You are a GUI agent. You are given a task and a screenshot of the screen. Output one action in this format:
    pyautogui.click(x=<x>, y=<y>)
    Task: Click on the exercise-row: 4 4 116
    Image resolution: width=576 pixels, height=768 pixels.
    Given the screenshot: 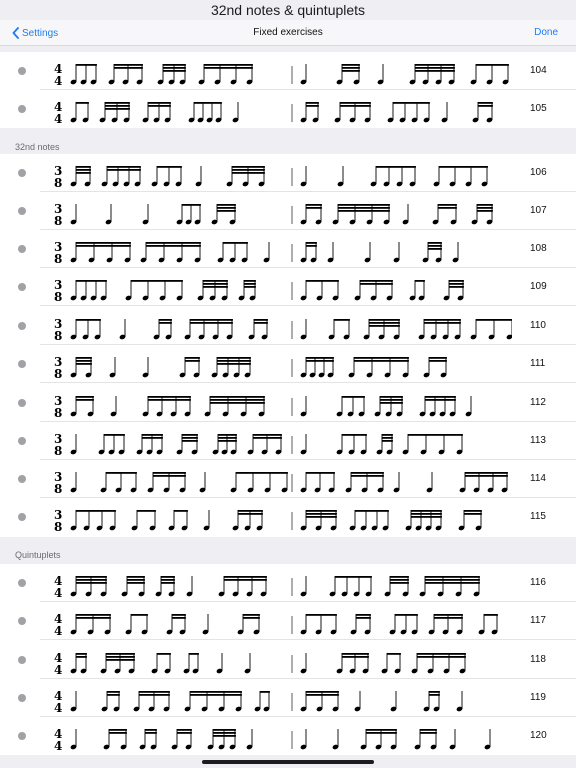 What is the action you would take?
    pyautogui.click(x=288, y=583)
    